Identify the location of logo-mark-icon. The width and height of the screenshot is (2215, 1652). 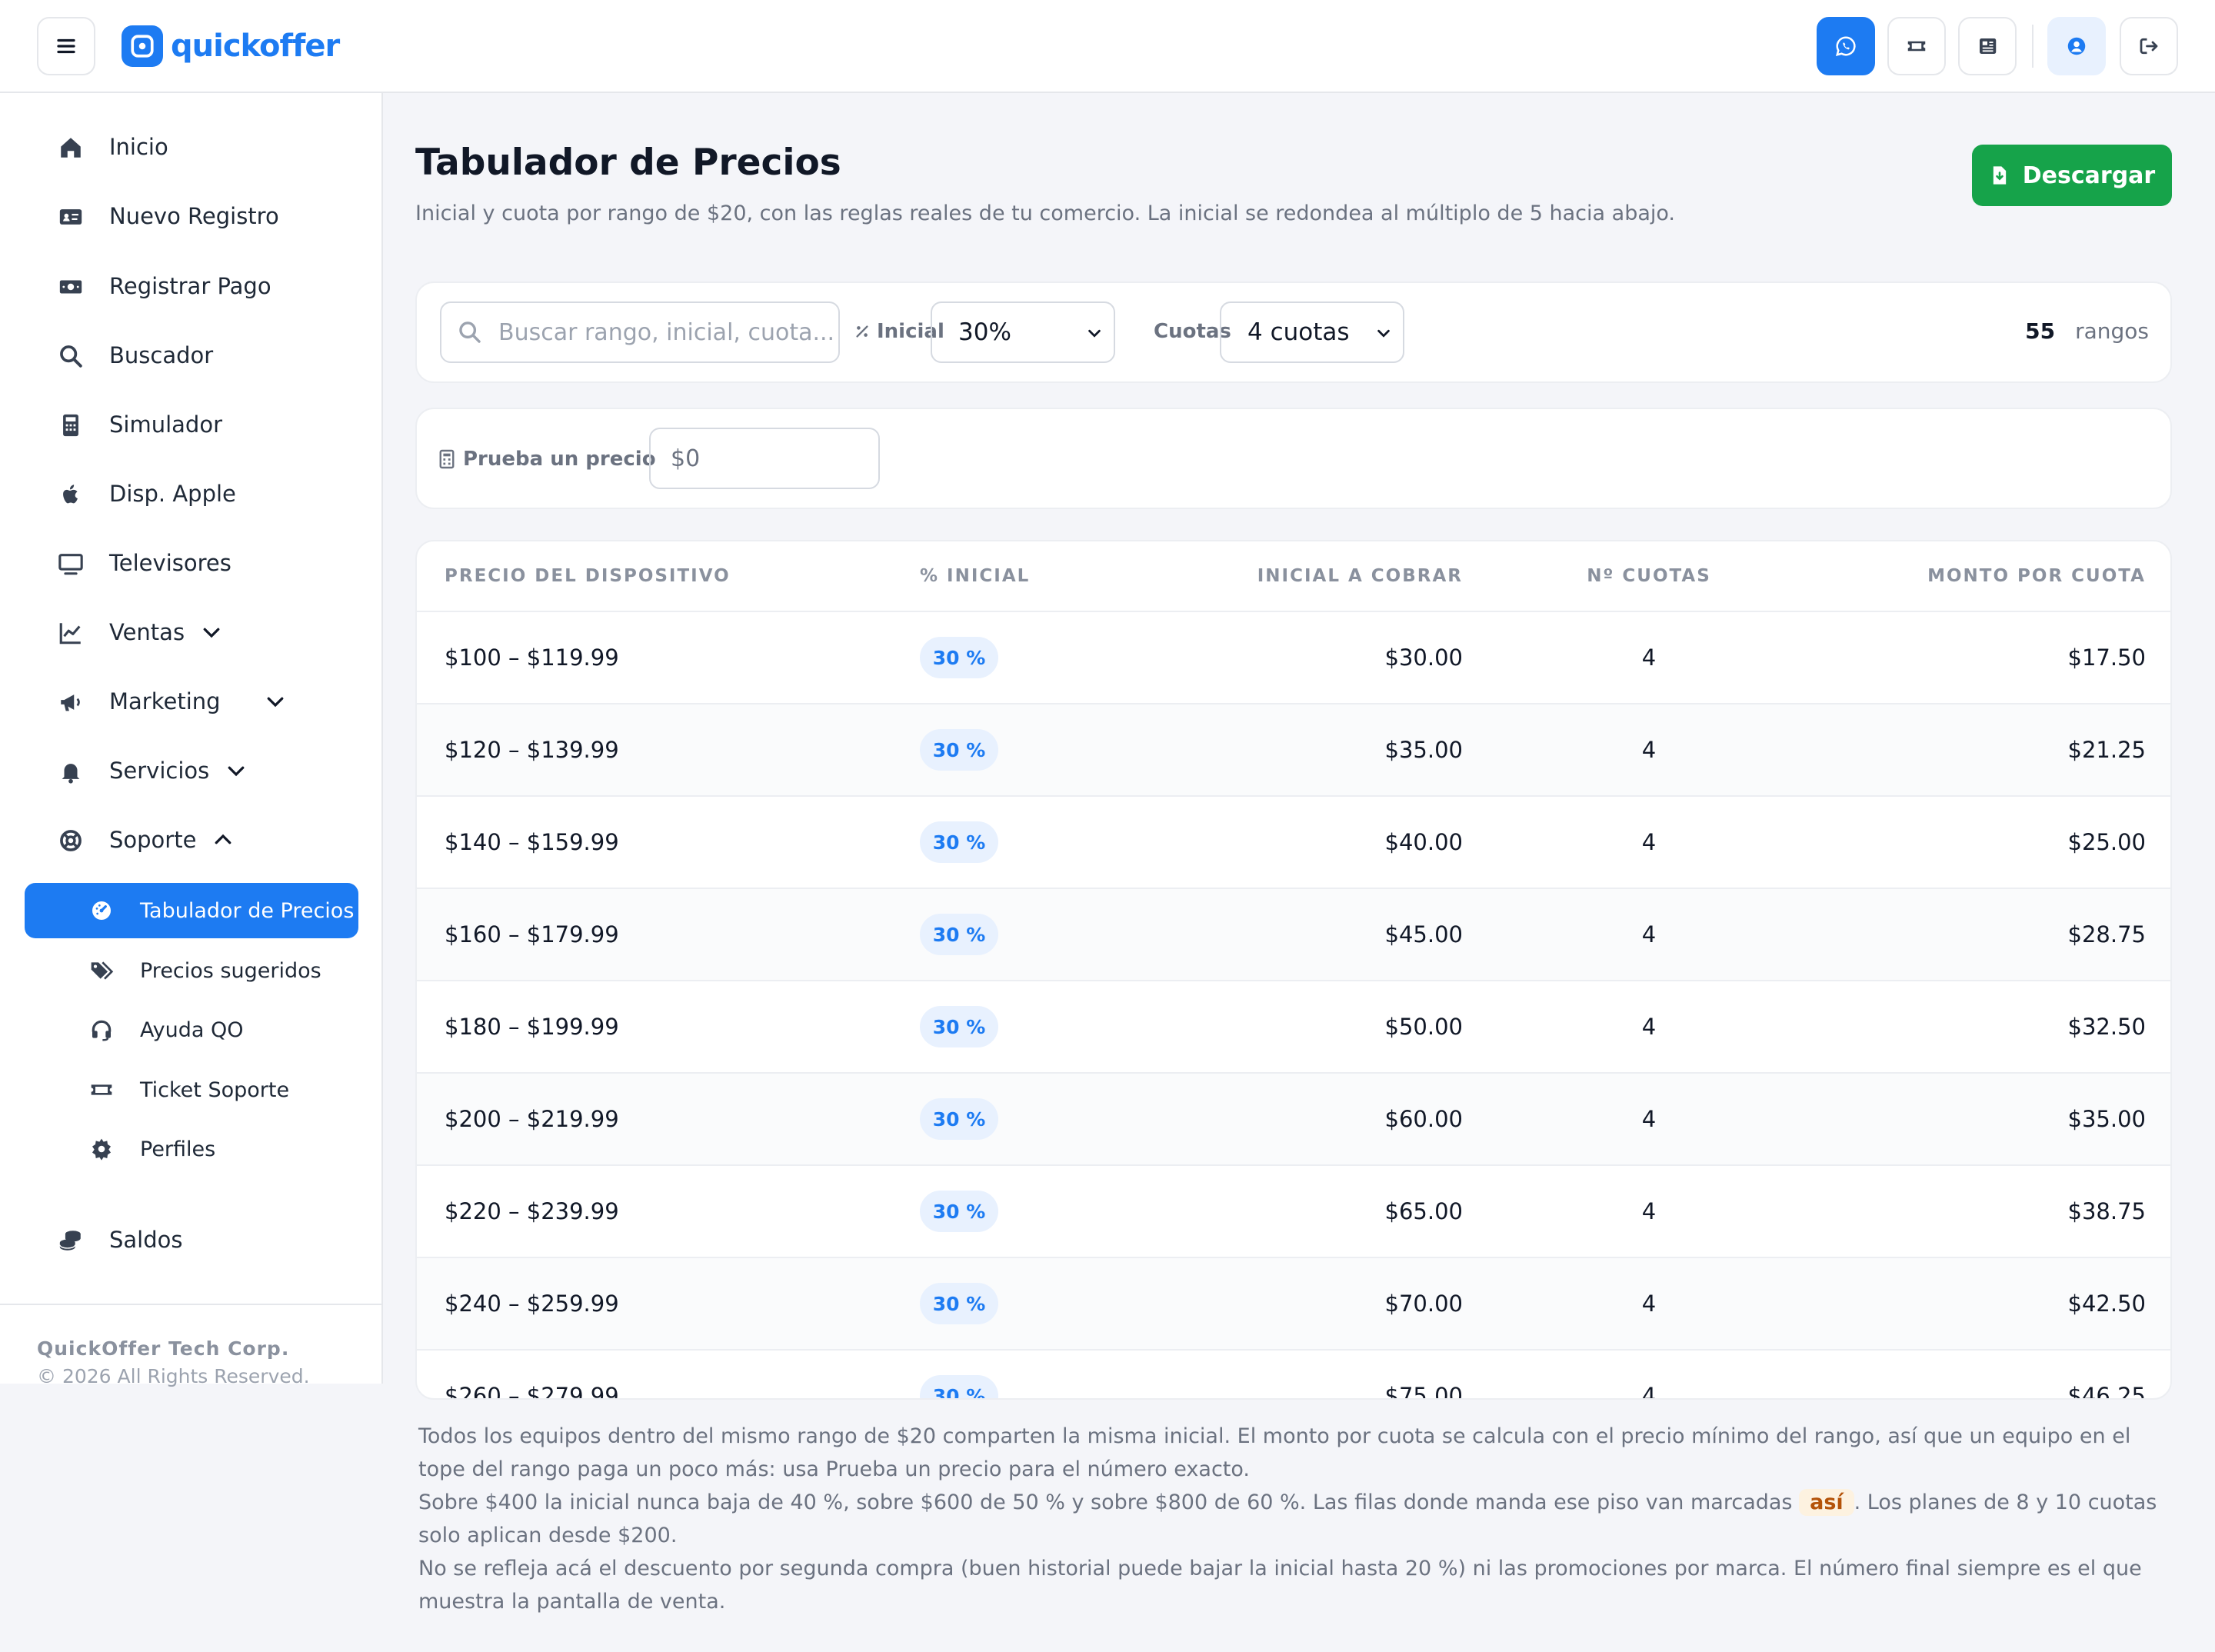
(142, 46).